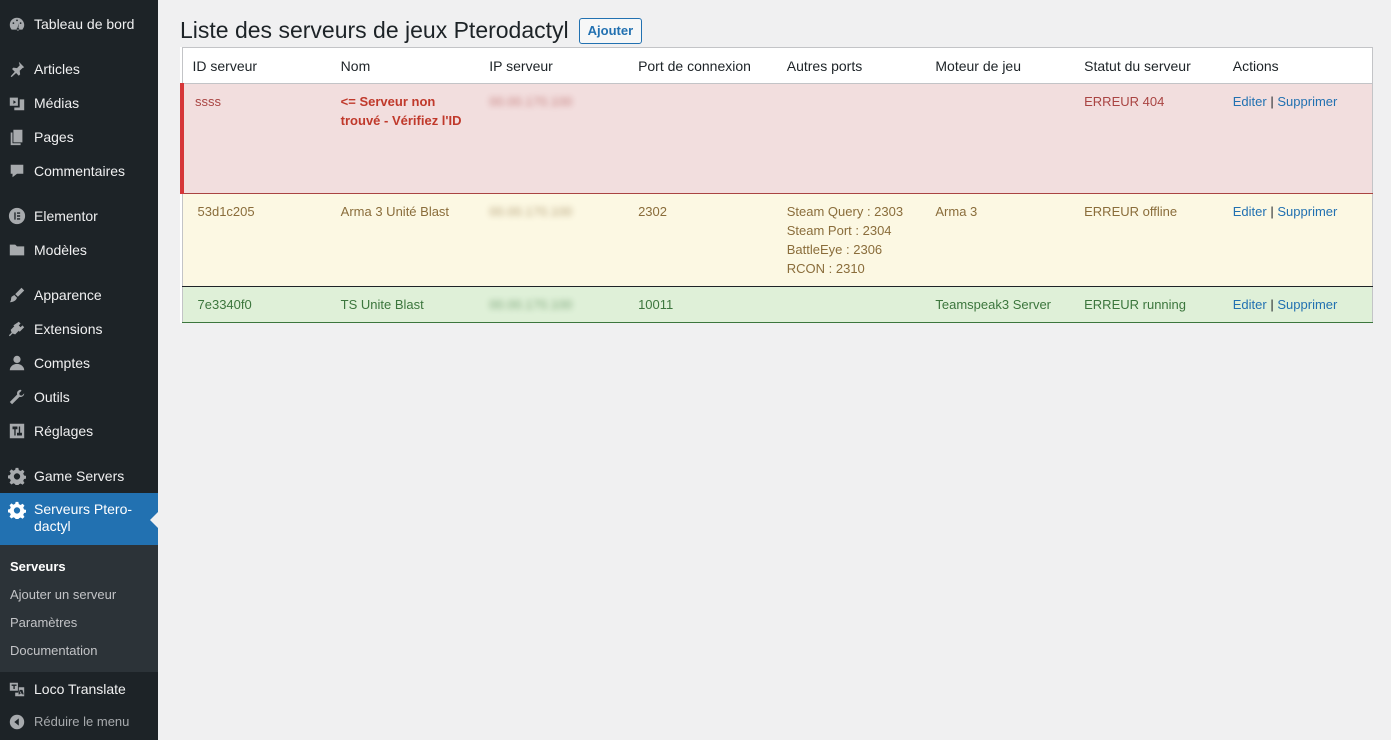 The image size is (1391, 740). Describe the element at coordinates (17, 689) in the screenshot. I see `translate-icon` at that location.